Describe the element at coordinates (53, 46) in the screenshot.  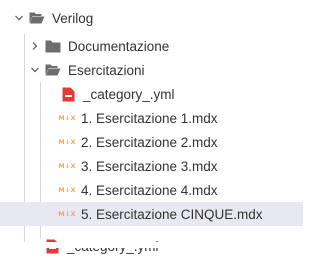
I see `folder-icon` at that location.